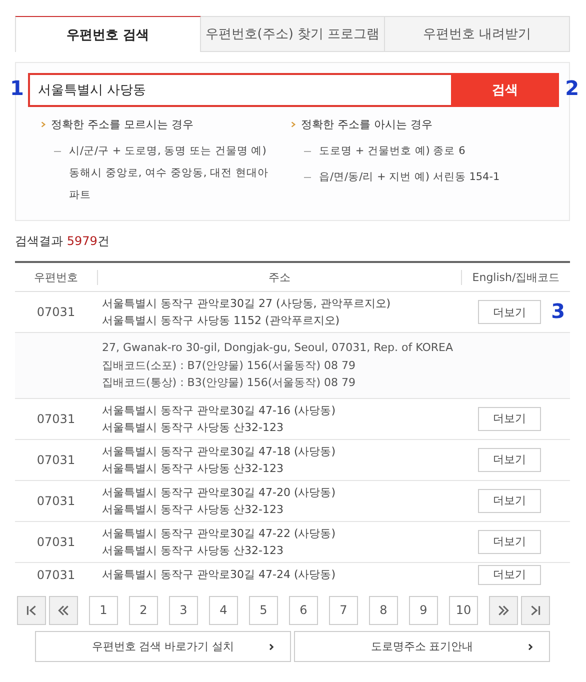 Image resolution: width=586 pixels, height=682 pixels. Describe the element at coordinates (278, 348) in the screenshot. I see `detail-text: 27, Gwanak-ro 30-gil, Dongjak-gu, Seoul, 07031, Rep. of KOREA` at that location.